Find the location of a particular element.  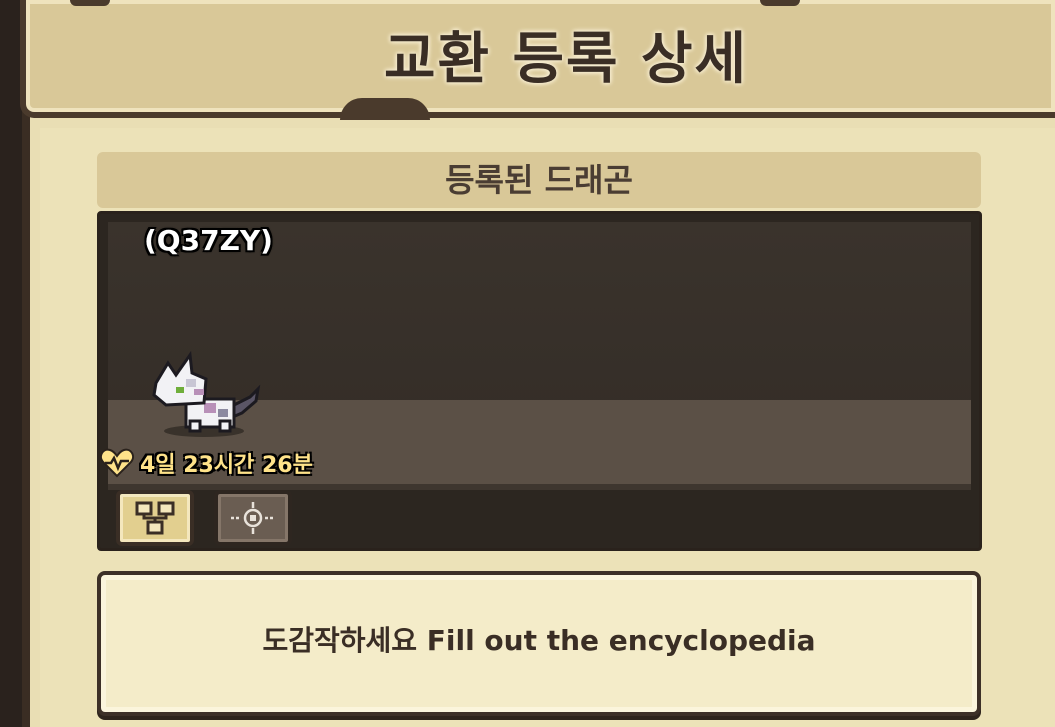

family-tree-button is located at coordinates (155, 518).